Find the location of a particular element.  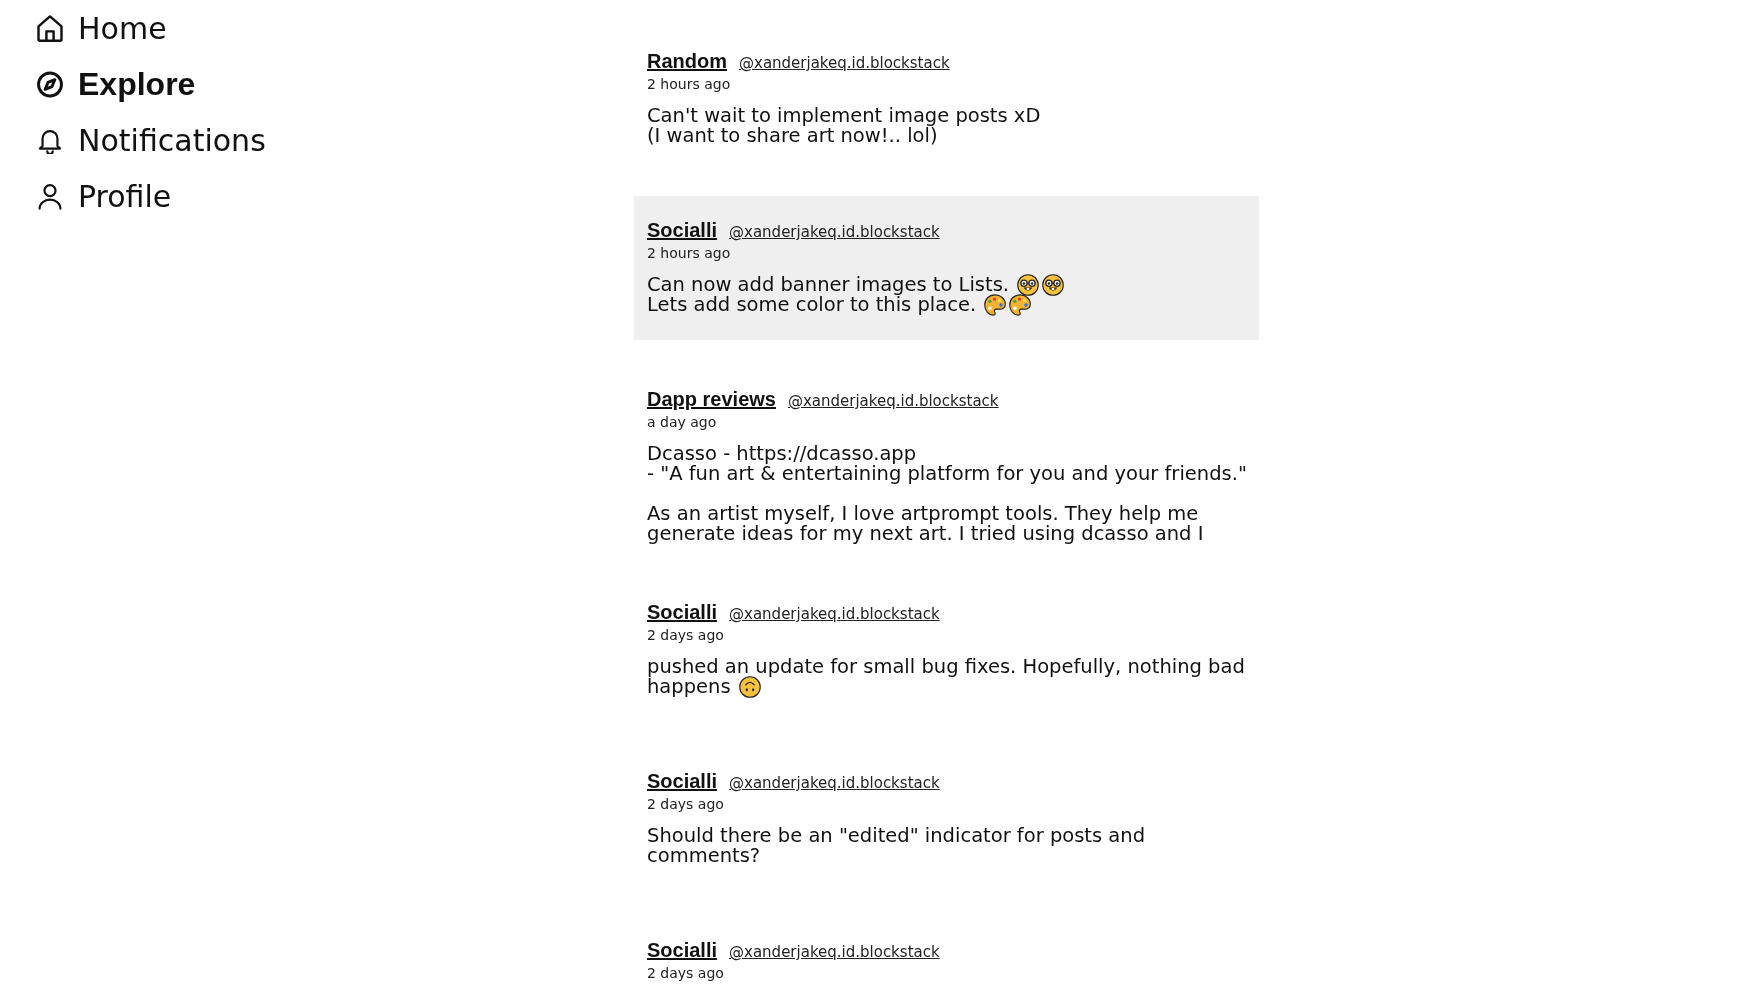

compass-icon is located at coordinates (50, 84).